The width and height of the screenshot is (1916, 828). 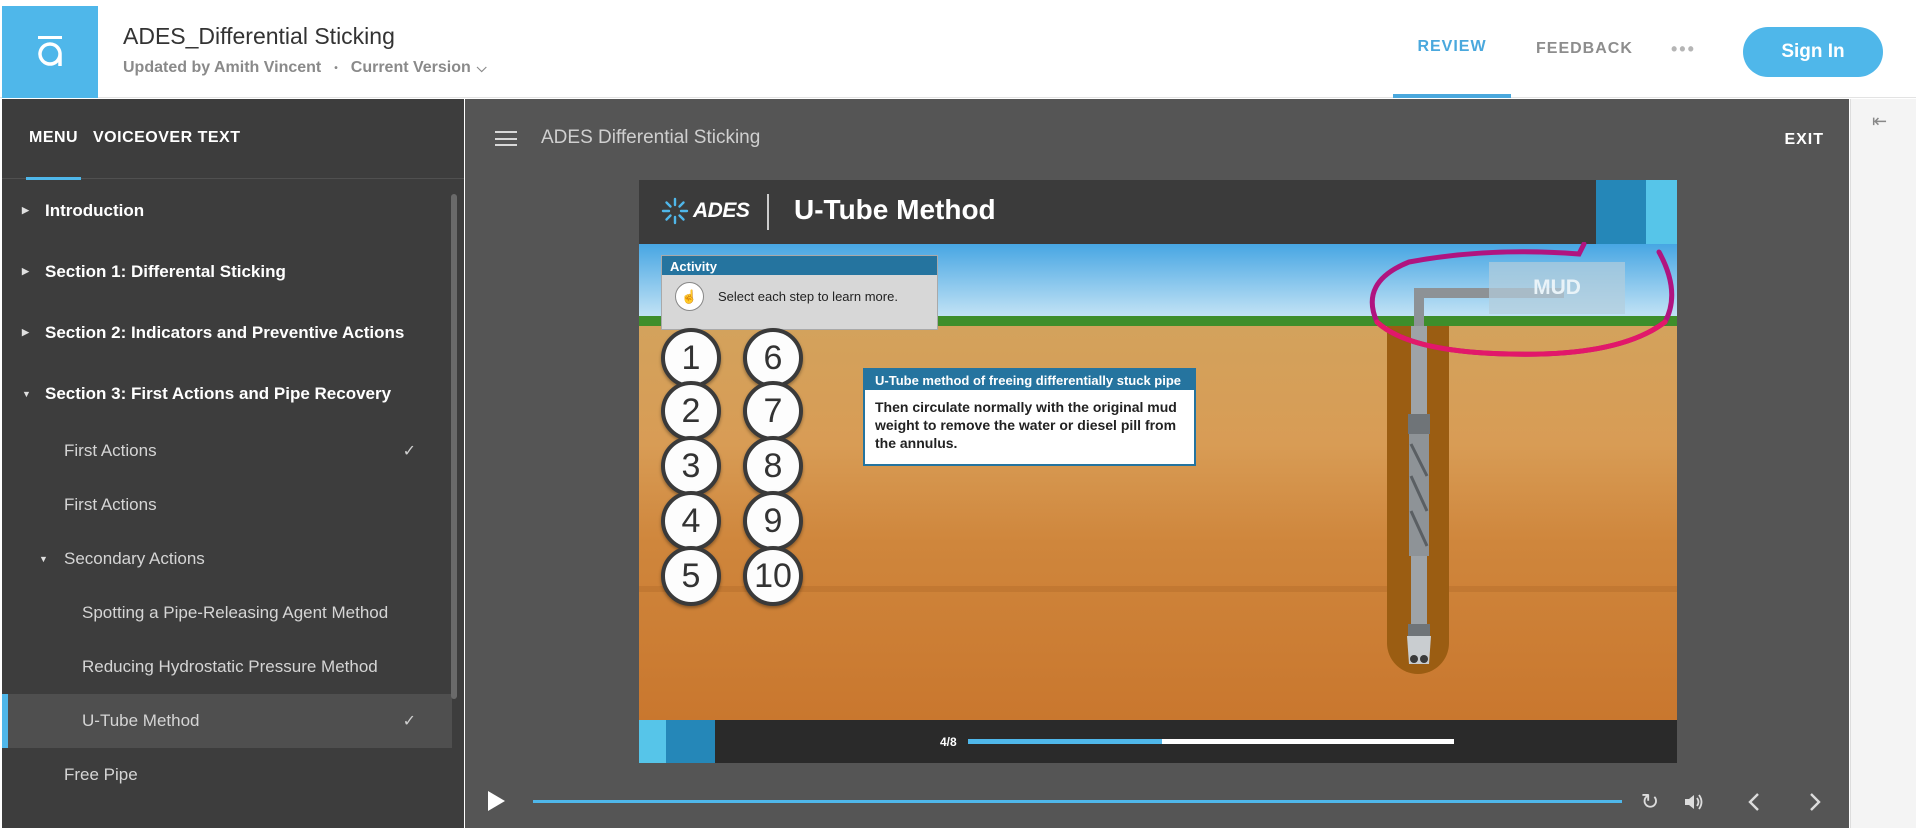 I want to click on tab-feedback: FEEDBACK, so click(x=1584, y=49).